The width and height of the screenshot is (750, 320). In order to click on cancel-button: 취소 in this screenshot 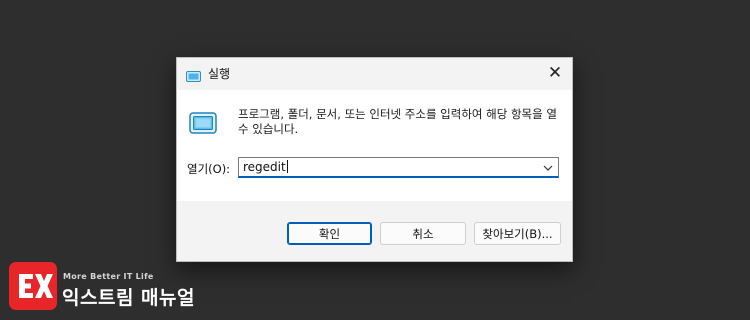, I will do `click(423, 233)`.